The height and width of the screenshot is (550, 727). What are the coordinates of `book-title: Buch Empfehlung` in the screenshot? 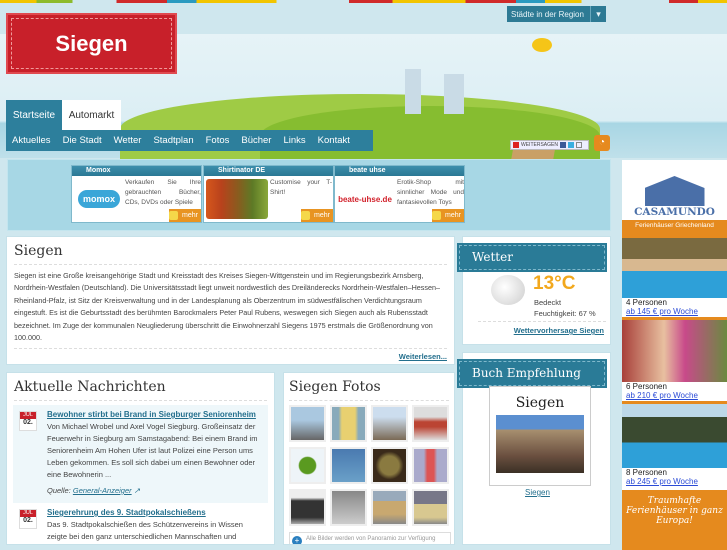 It's located at (532, 373).